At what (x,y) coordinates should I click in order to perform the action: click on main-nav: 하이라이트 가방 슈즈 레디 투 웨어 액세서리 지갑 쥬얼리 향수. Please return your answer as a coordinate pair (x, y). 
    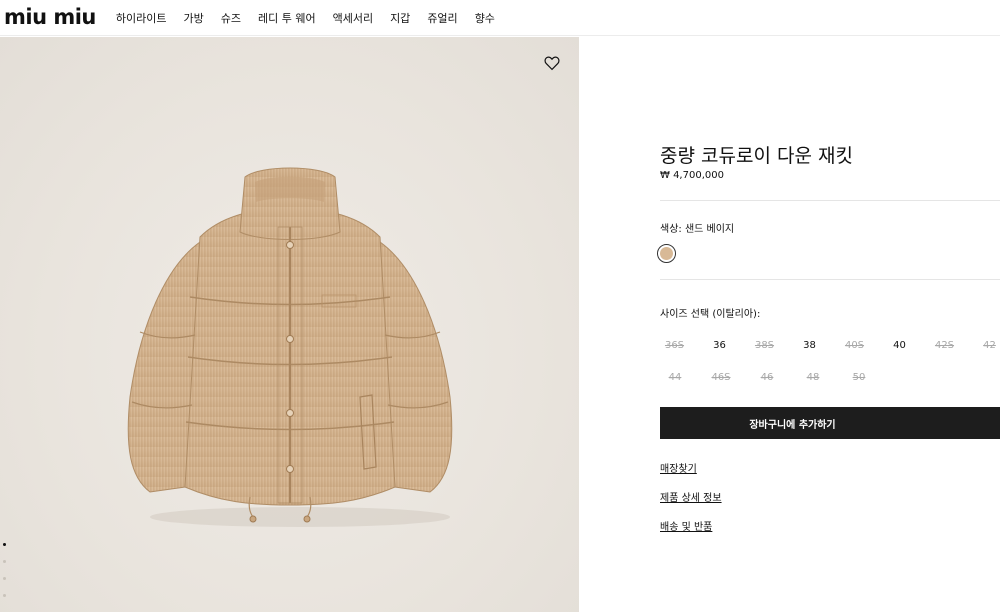
    Looking at the image, I should click on (314, 18).